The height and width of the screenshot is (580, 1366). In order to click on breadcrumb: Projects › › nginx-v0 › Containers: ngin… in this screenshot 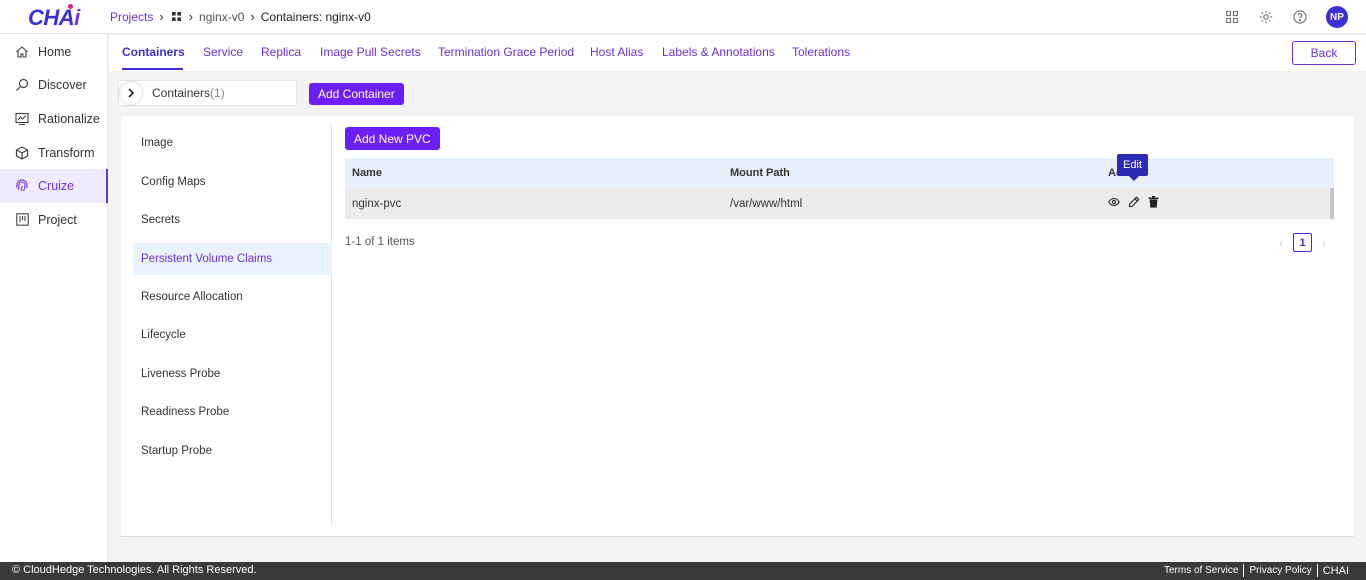, I will do `click(240, 16)`.